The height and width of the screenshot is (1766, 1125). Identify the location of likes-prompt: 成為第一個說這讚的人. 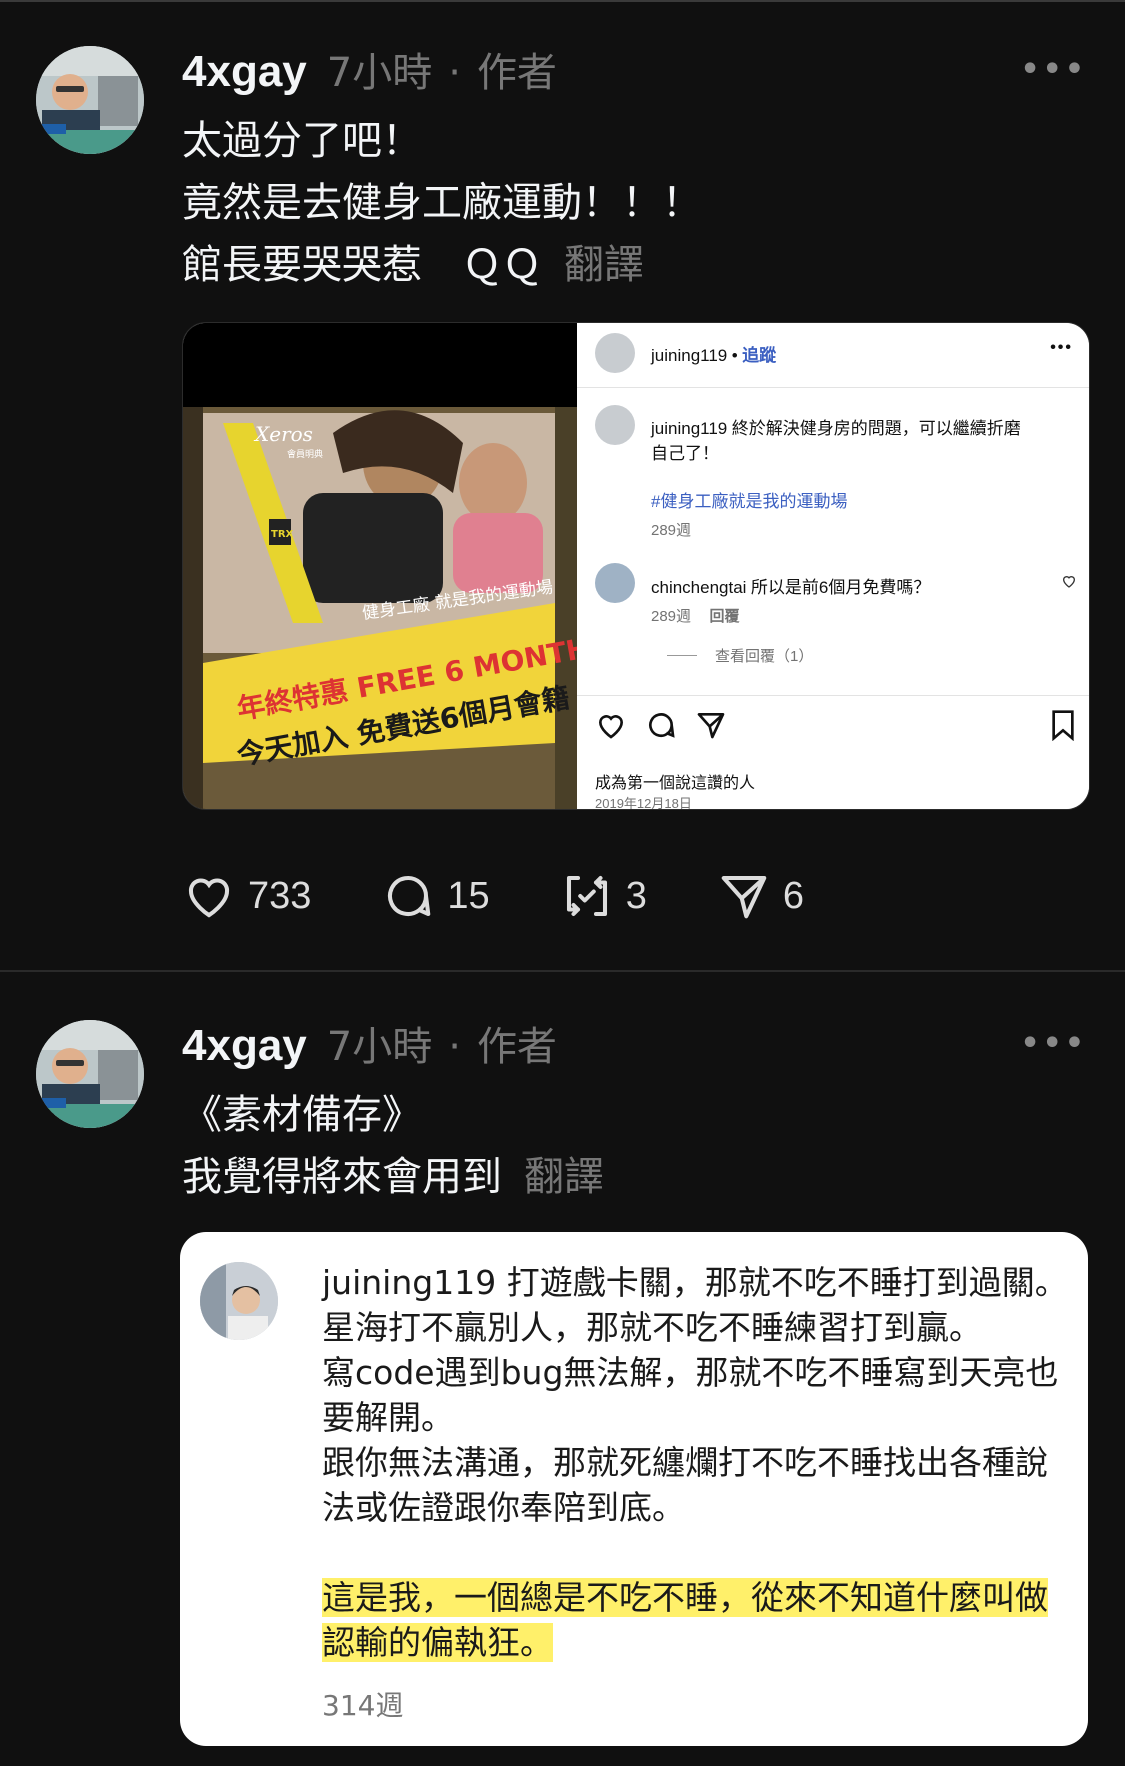
(675, 783).